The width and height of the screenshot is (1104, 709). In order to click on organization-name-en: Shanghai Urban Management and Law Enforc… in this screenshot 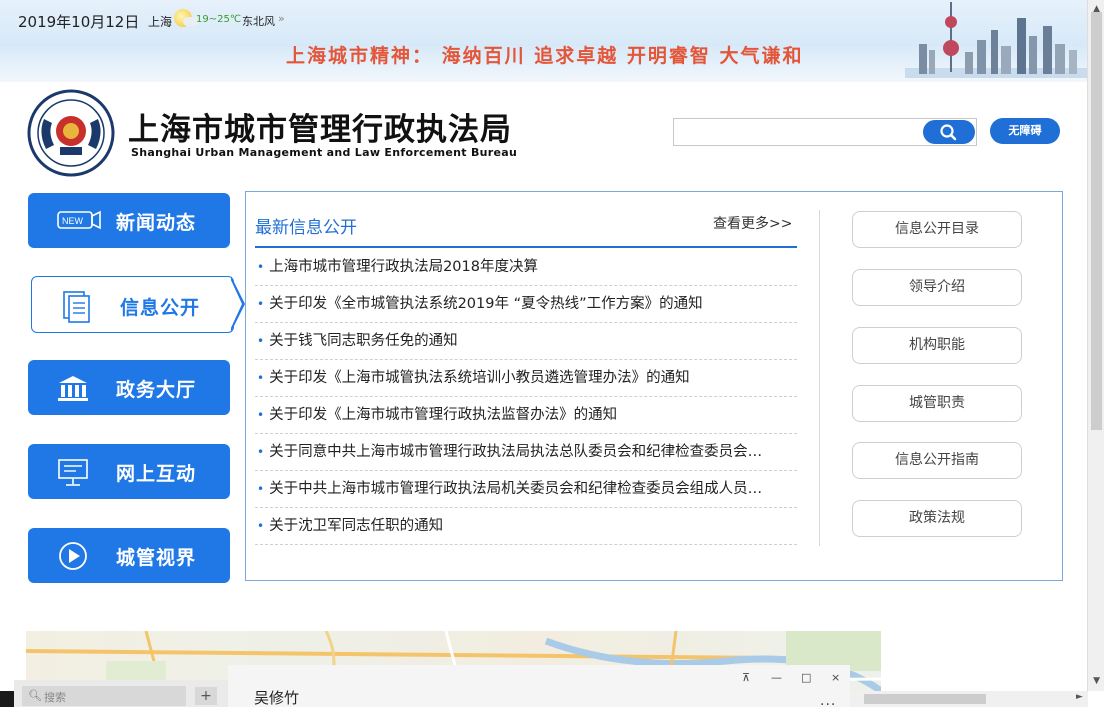, I will do `click(324, 152)`.